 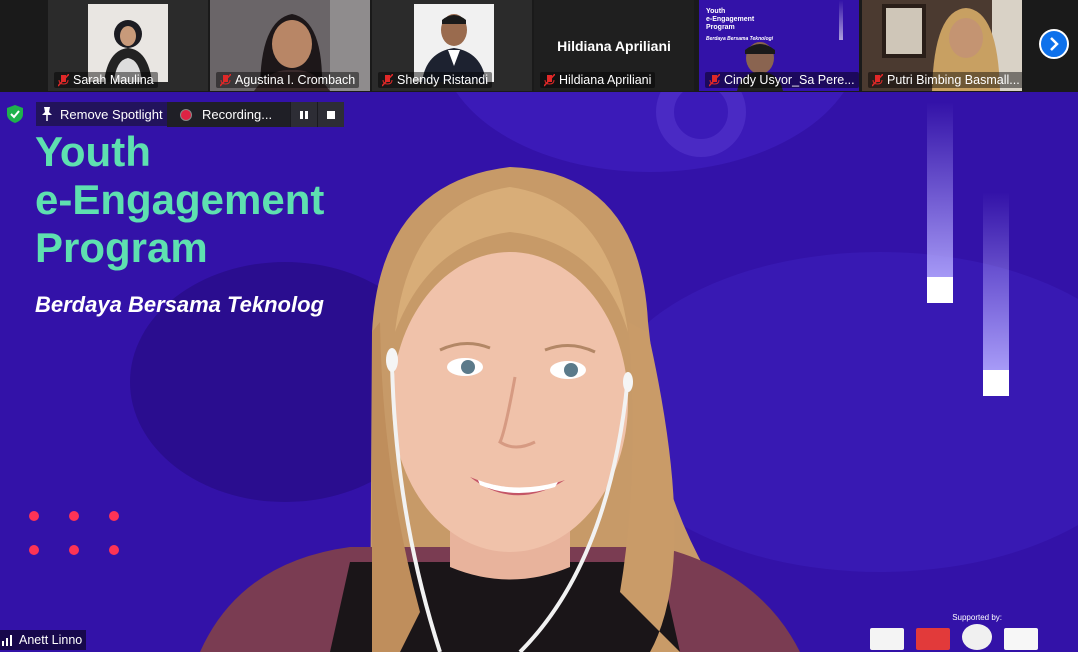 I want to click on recording-dot-icon, so click(x=186, y=114).